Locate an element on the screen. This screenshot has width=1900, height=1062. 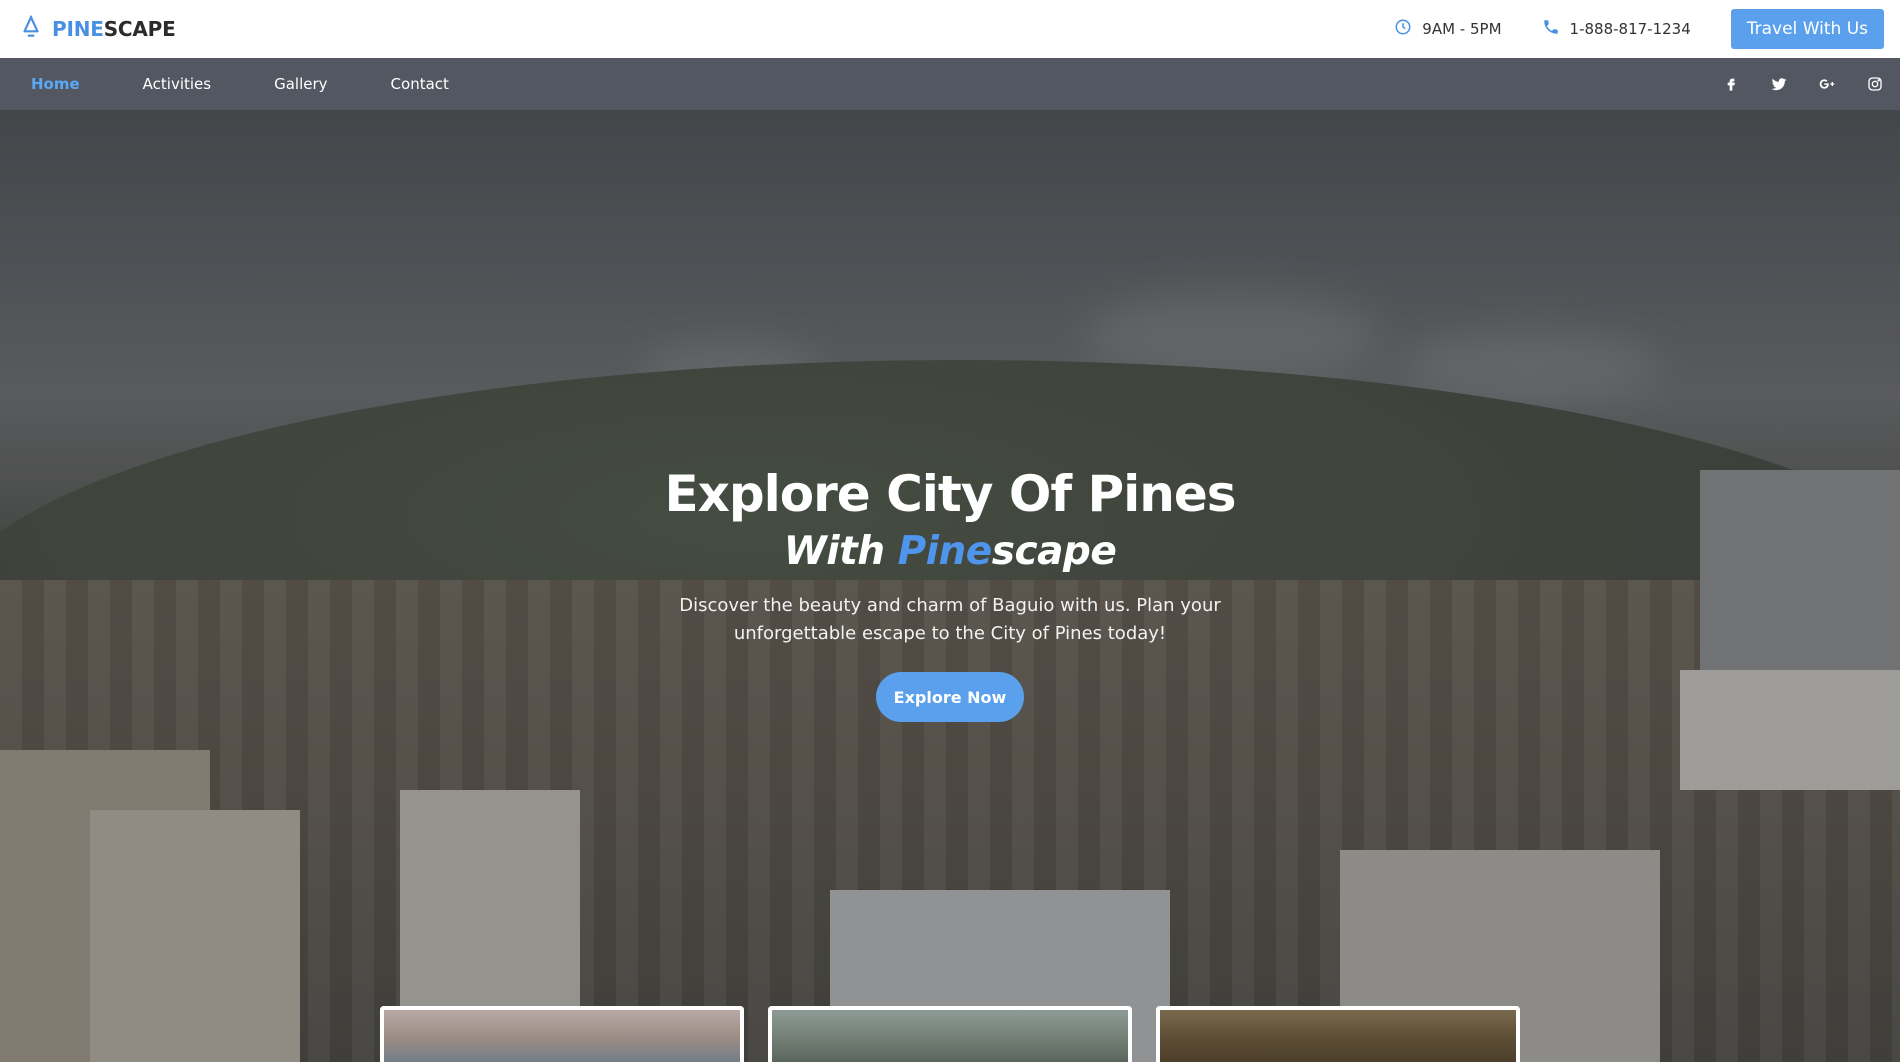
nav-link-activities: Activities is located at coordinates (177, 84).